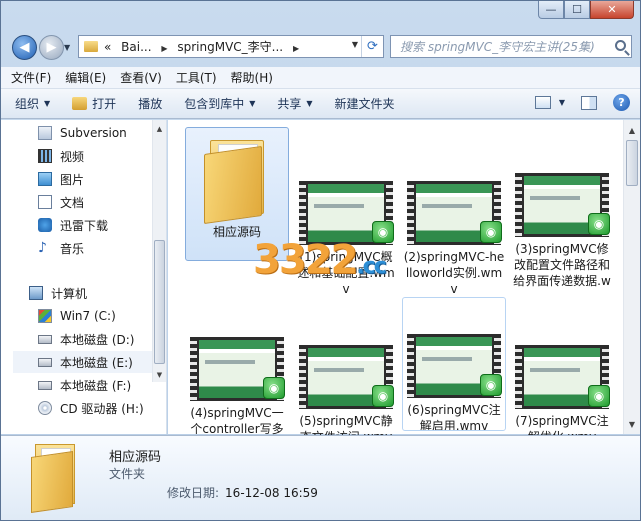 The height and width of the screenshot is (521, 641). I want to click on play-label: 播放, so click(150, 104).